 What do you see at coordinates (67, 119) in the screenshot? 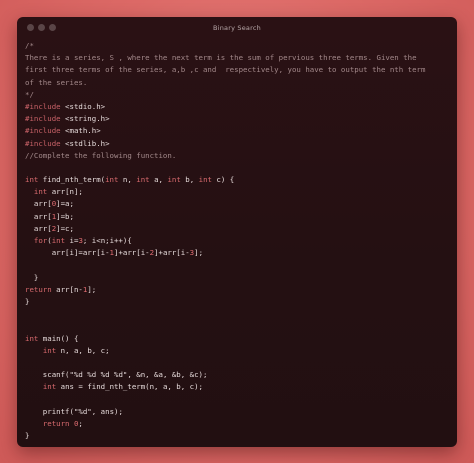
I see `code-line: #include <string.h>` at bounding box center [67, 119].